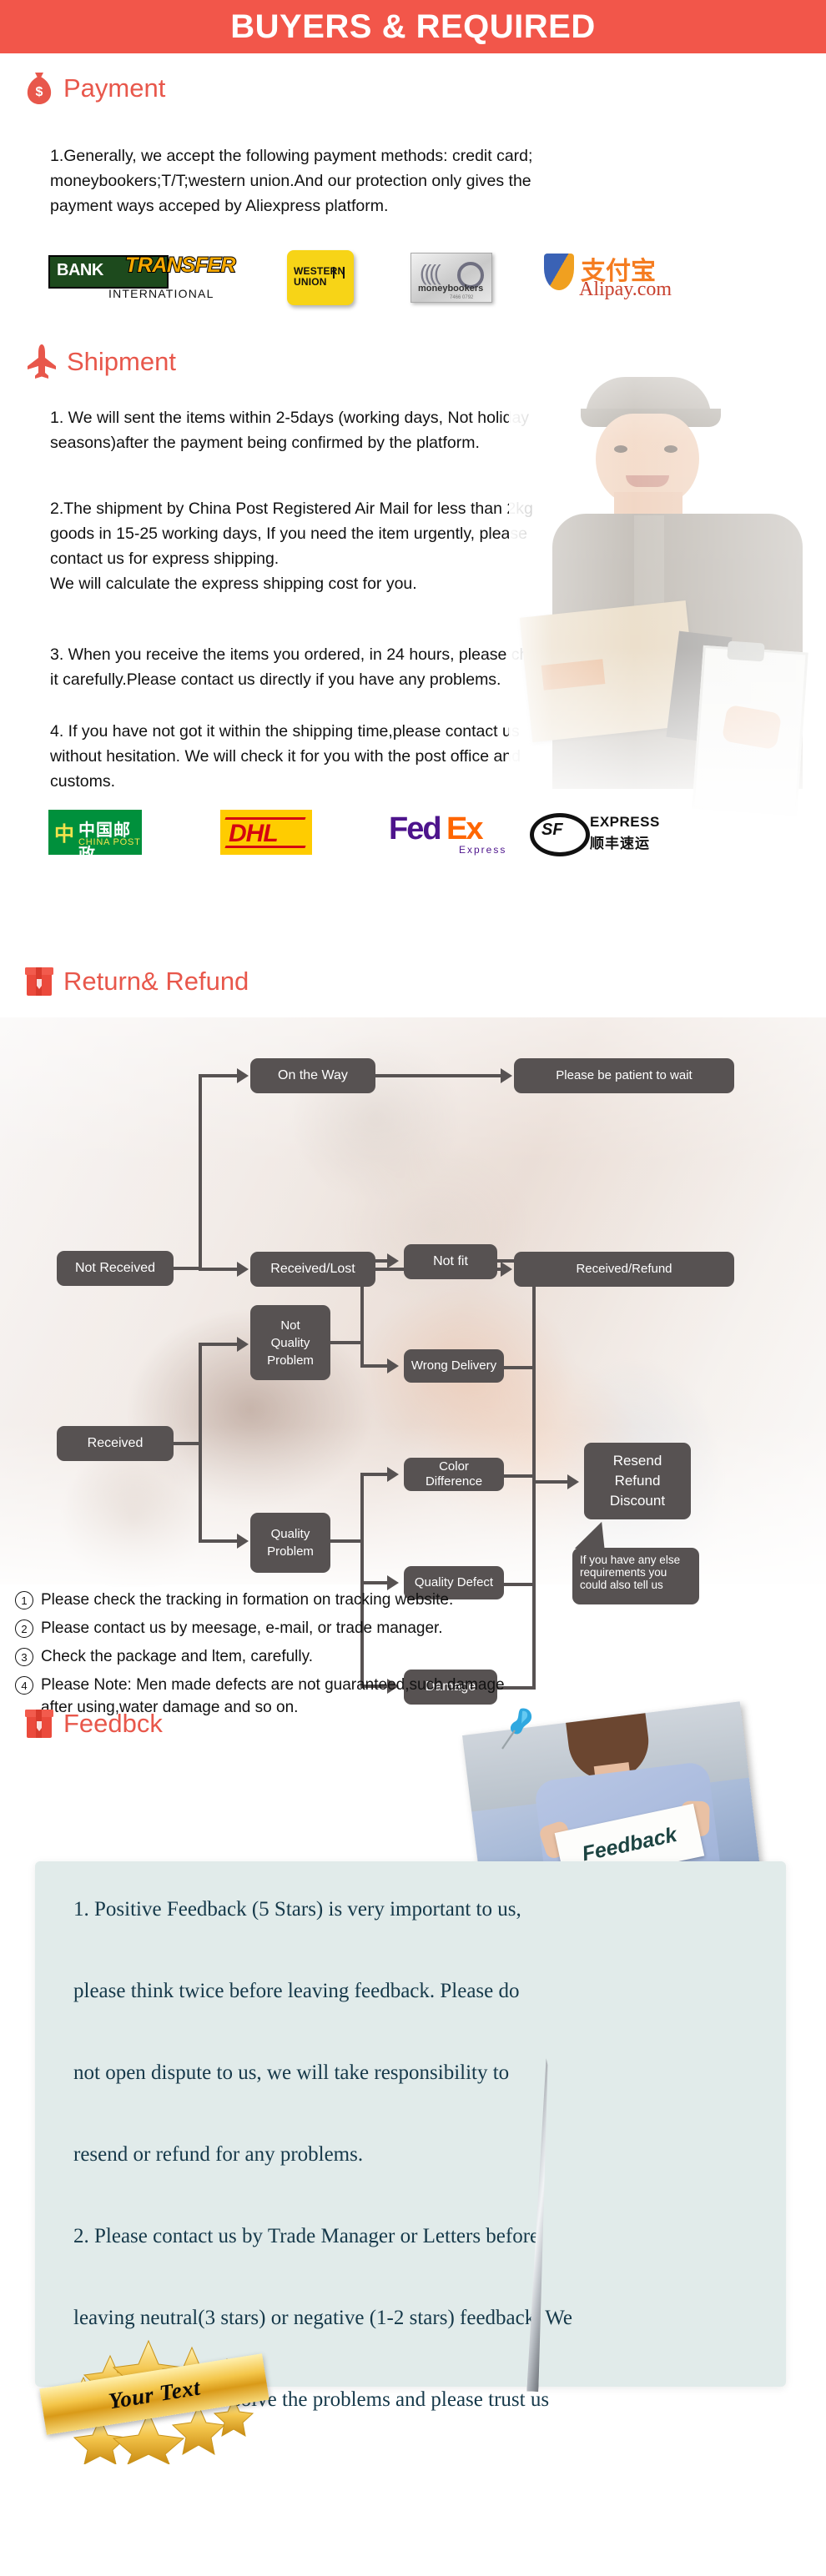 Image resolution: width=826 pixels, height=2576 pixels. I want to click on push-pin-icon, so click(517, 1729).